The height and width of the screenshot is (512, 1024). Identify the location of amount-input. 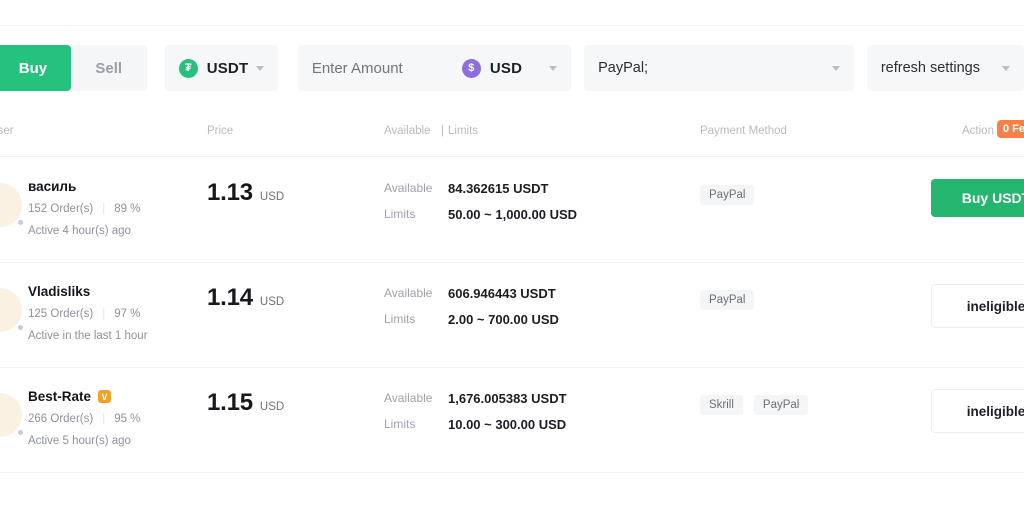
(386, 68).